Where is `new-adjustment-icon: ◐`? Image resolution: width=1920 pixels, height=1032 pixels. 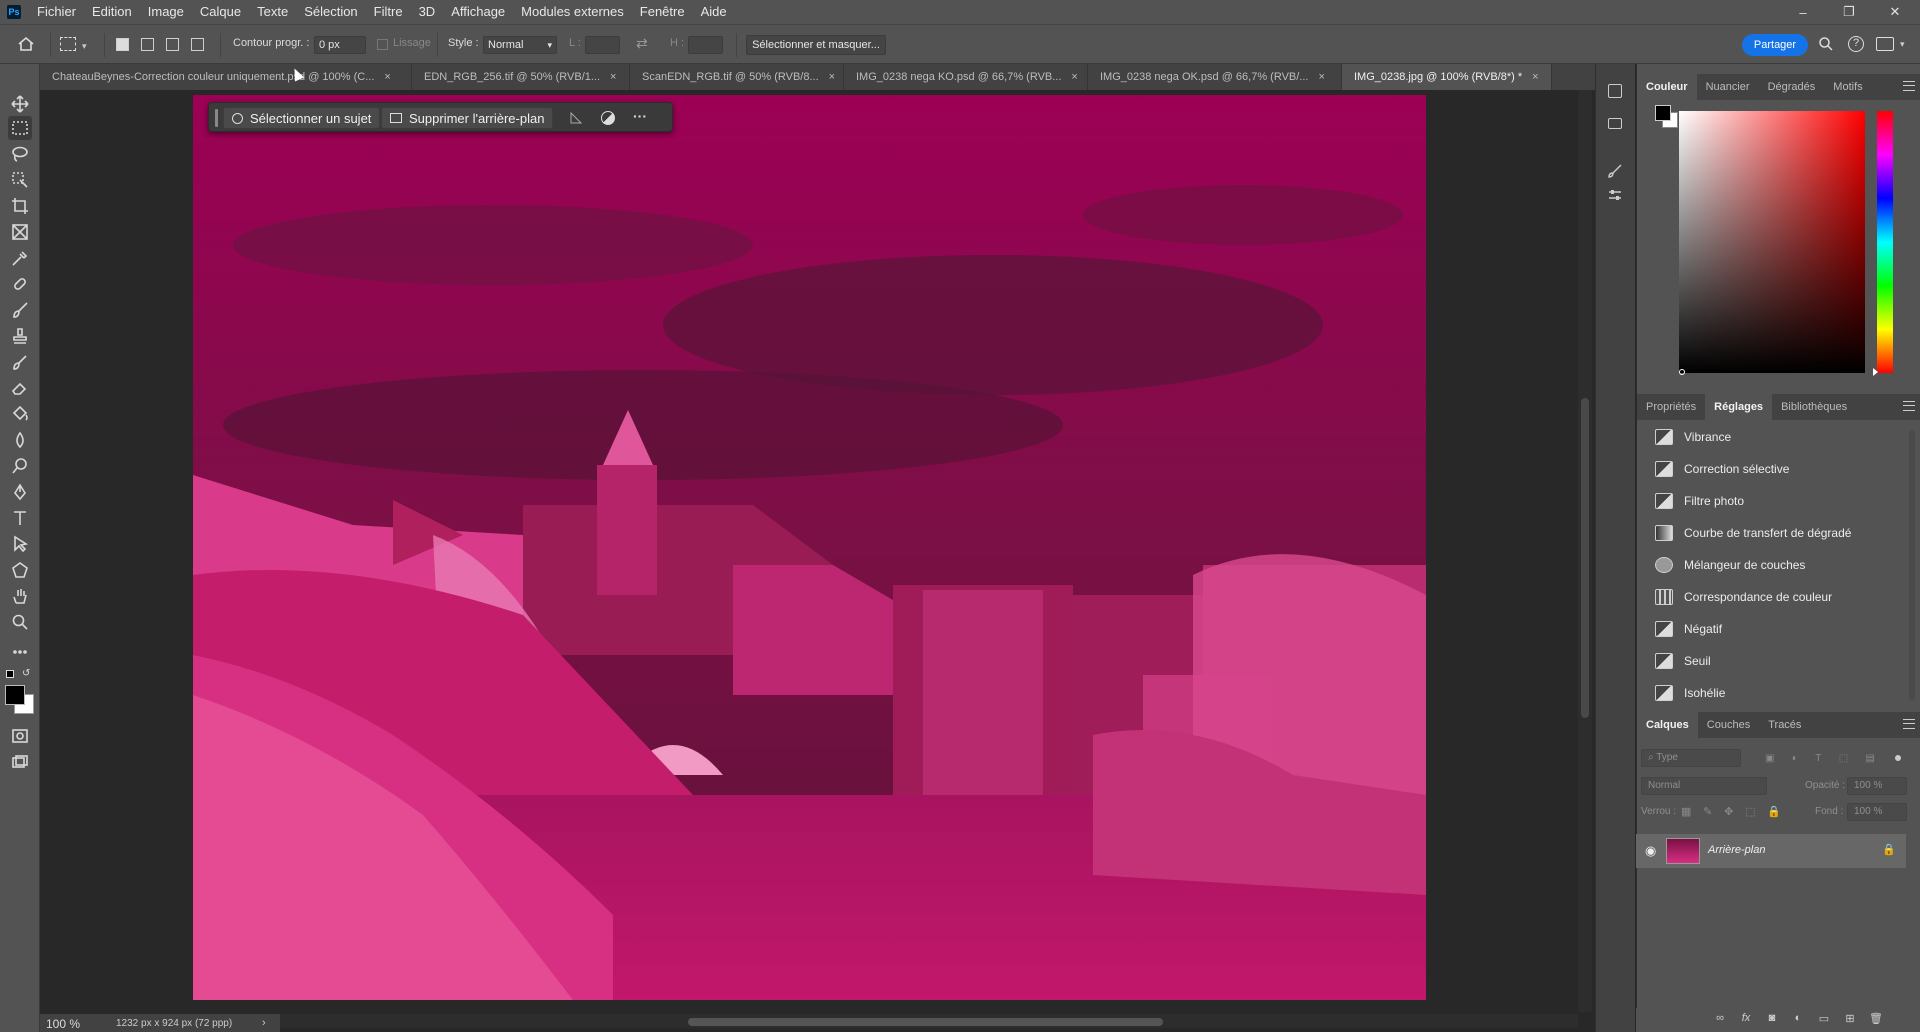
new-adjustment-icon: ◐ is located at coordinates (1798, 1019).